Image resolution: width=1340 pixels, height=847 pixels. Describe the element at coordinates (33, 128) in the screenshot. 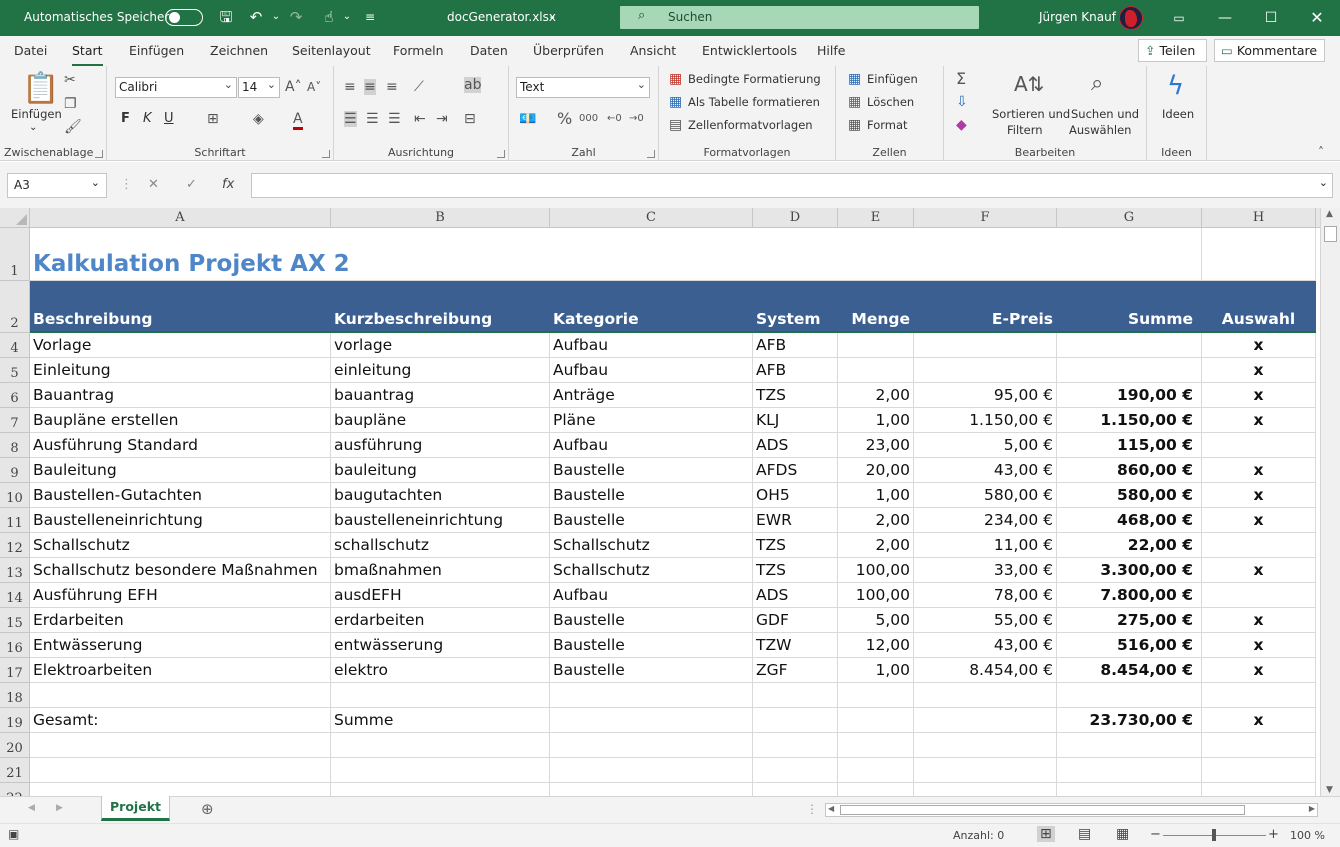

I see `paste-dropdown-icon: ⌄` at that location.